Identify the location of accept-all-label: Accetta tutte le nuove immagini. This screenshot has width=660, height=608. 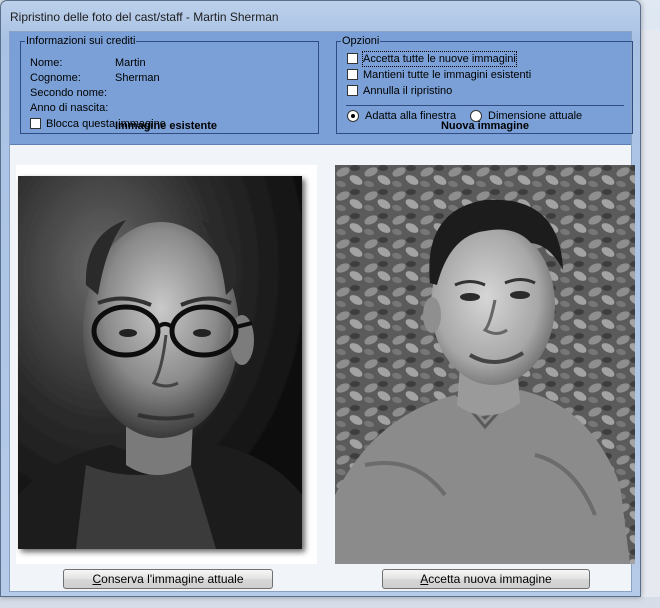
(439, 59).